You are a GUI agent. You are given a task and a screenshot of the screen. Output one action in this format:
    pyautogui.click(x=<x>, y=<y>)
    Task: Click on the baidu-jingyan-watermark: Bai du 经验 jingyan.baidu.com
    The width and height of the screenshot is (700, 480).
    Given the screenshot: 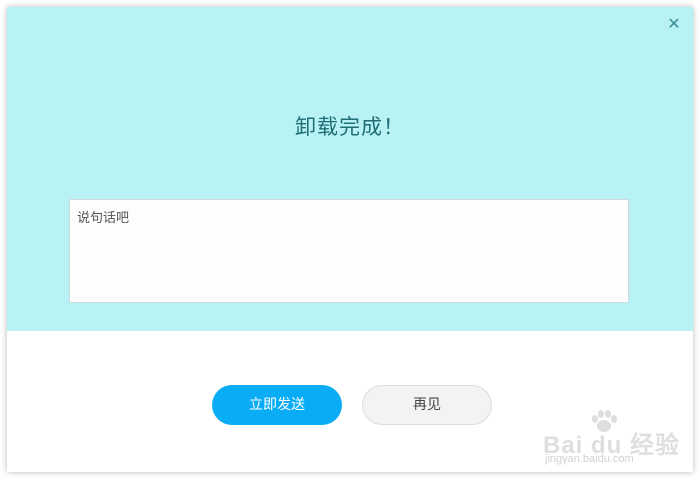 What is the action you would take?
    pyautogui.click(x=616, y=437)
    